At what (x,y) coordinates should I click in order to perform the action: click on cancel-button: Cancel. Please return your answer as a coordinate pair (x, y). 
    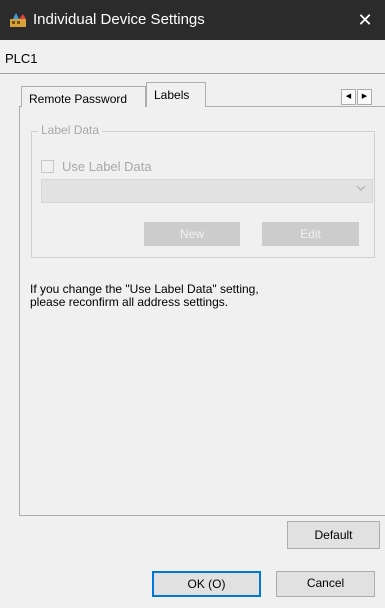
    Looking at the image, I should click on (325, 584).